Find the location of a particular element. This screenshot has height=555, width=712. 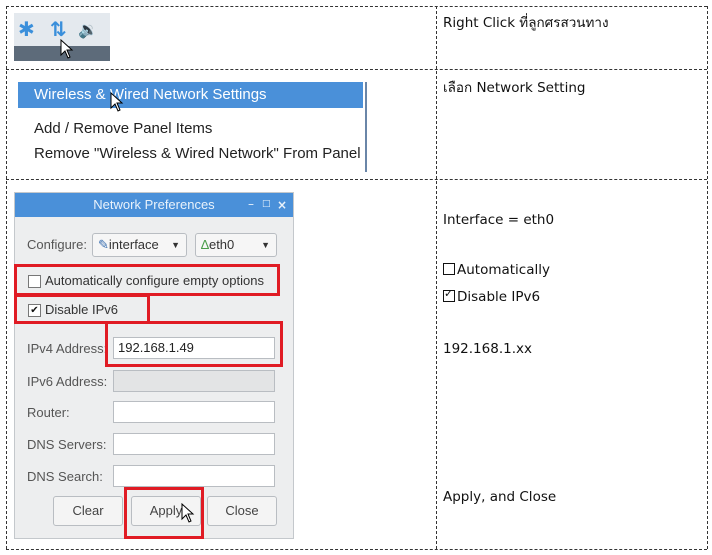

menu-item-add-remove-panel: Add / Remove Panel Items is located at coordinates (123, 128).